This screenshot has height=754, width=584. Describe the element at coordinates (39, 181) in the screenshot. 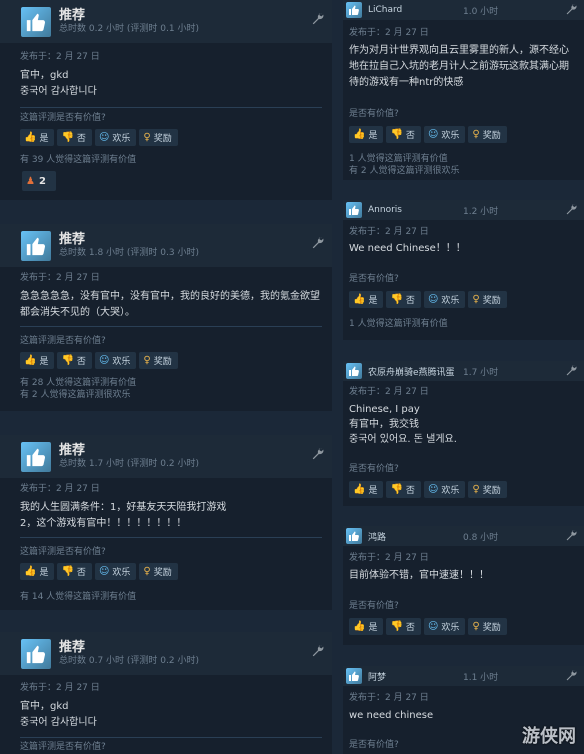

I see `award-badge: ♟ 2` at that location.